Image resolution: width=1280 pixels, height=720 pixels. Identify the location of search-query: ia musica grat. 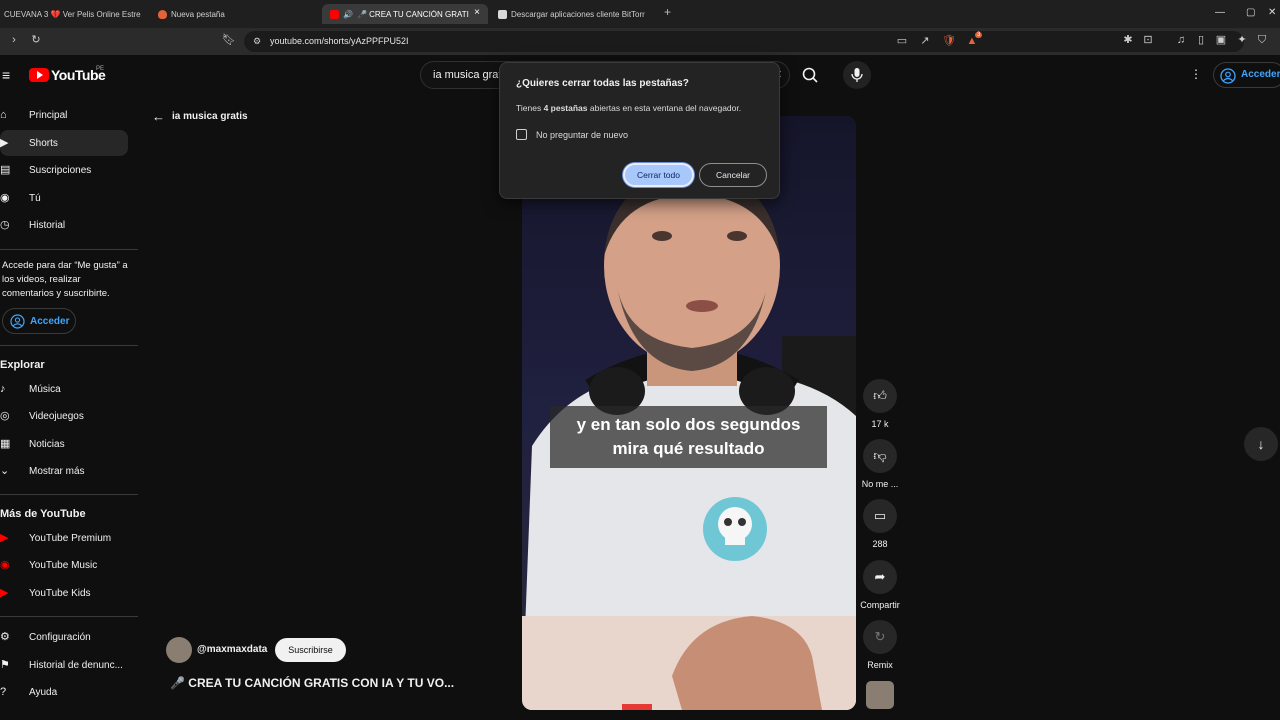
(467, 75).